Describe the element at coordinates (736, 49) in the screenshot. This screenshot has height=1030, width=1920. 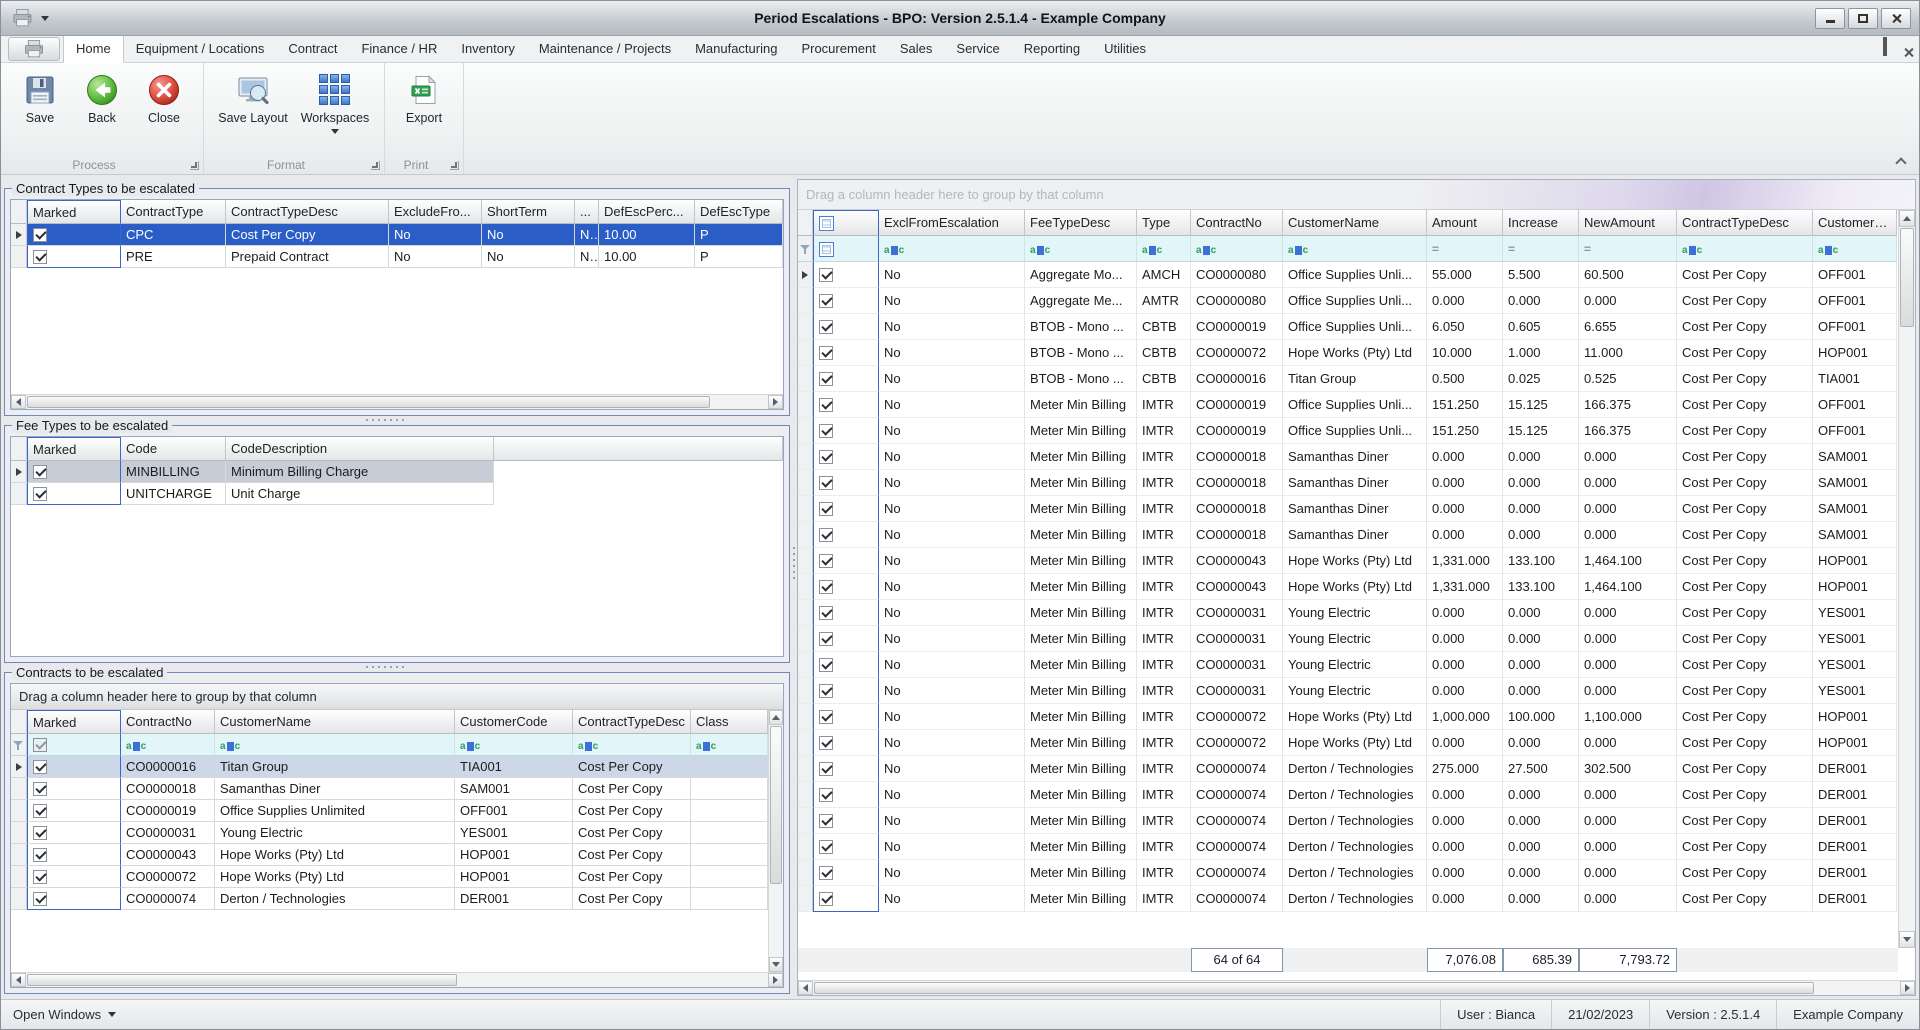
I see `ribbon-tab: Manufacturing` at that location.